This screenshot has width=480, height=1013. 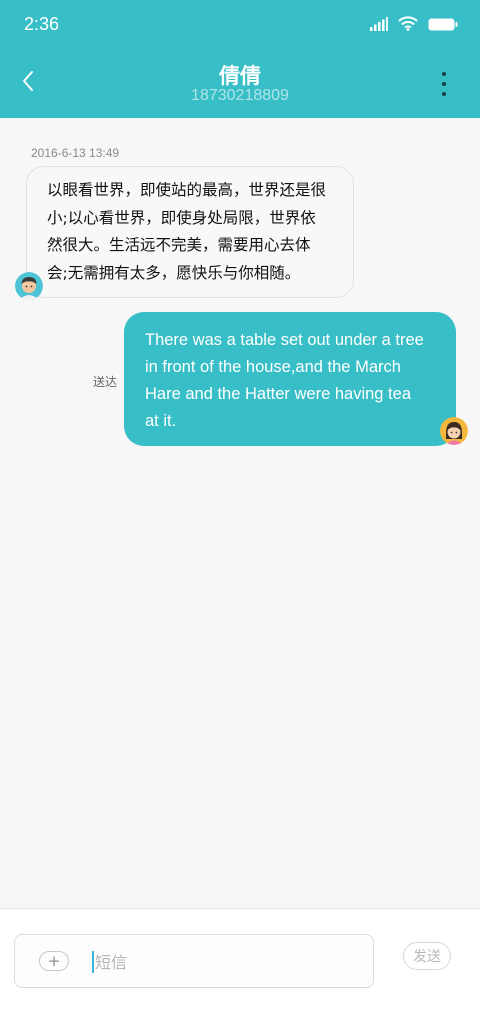 I want to click on composer-bar: + 发送, so click(x=240, y=960).